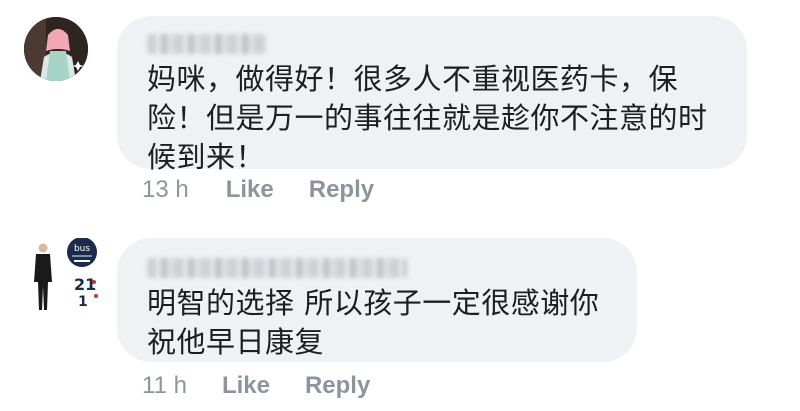  Describe the element at coordinates (83, 302) in the screenshot. I see `svg-text: 1` at that location.